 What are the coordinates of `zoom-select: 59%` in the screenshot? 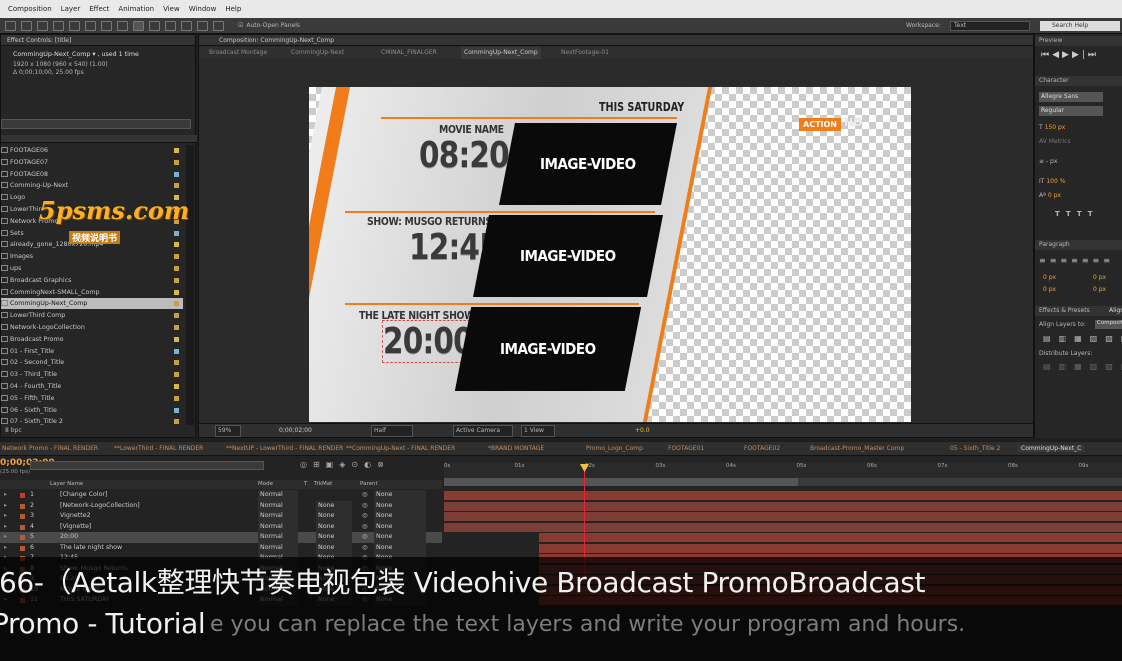 It's located at (228, 431).